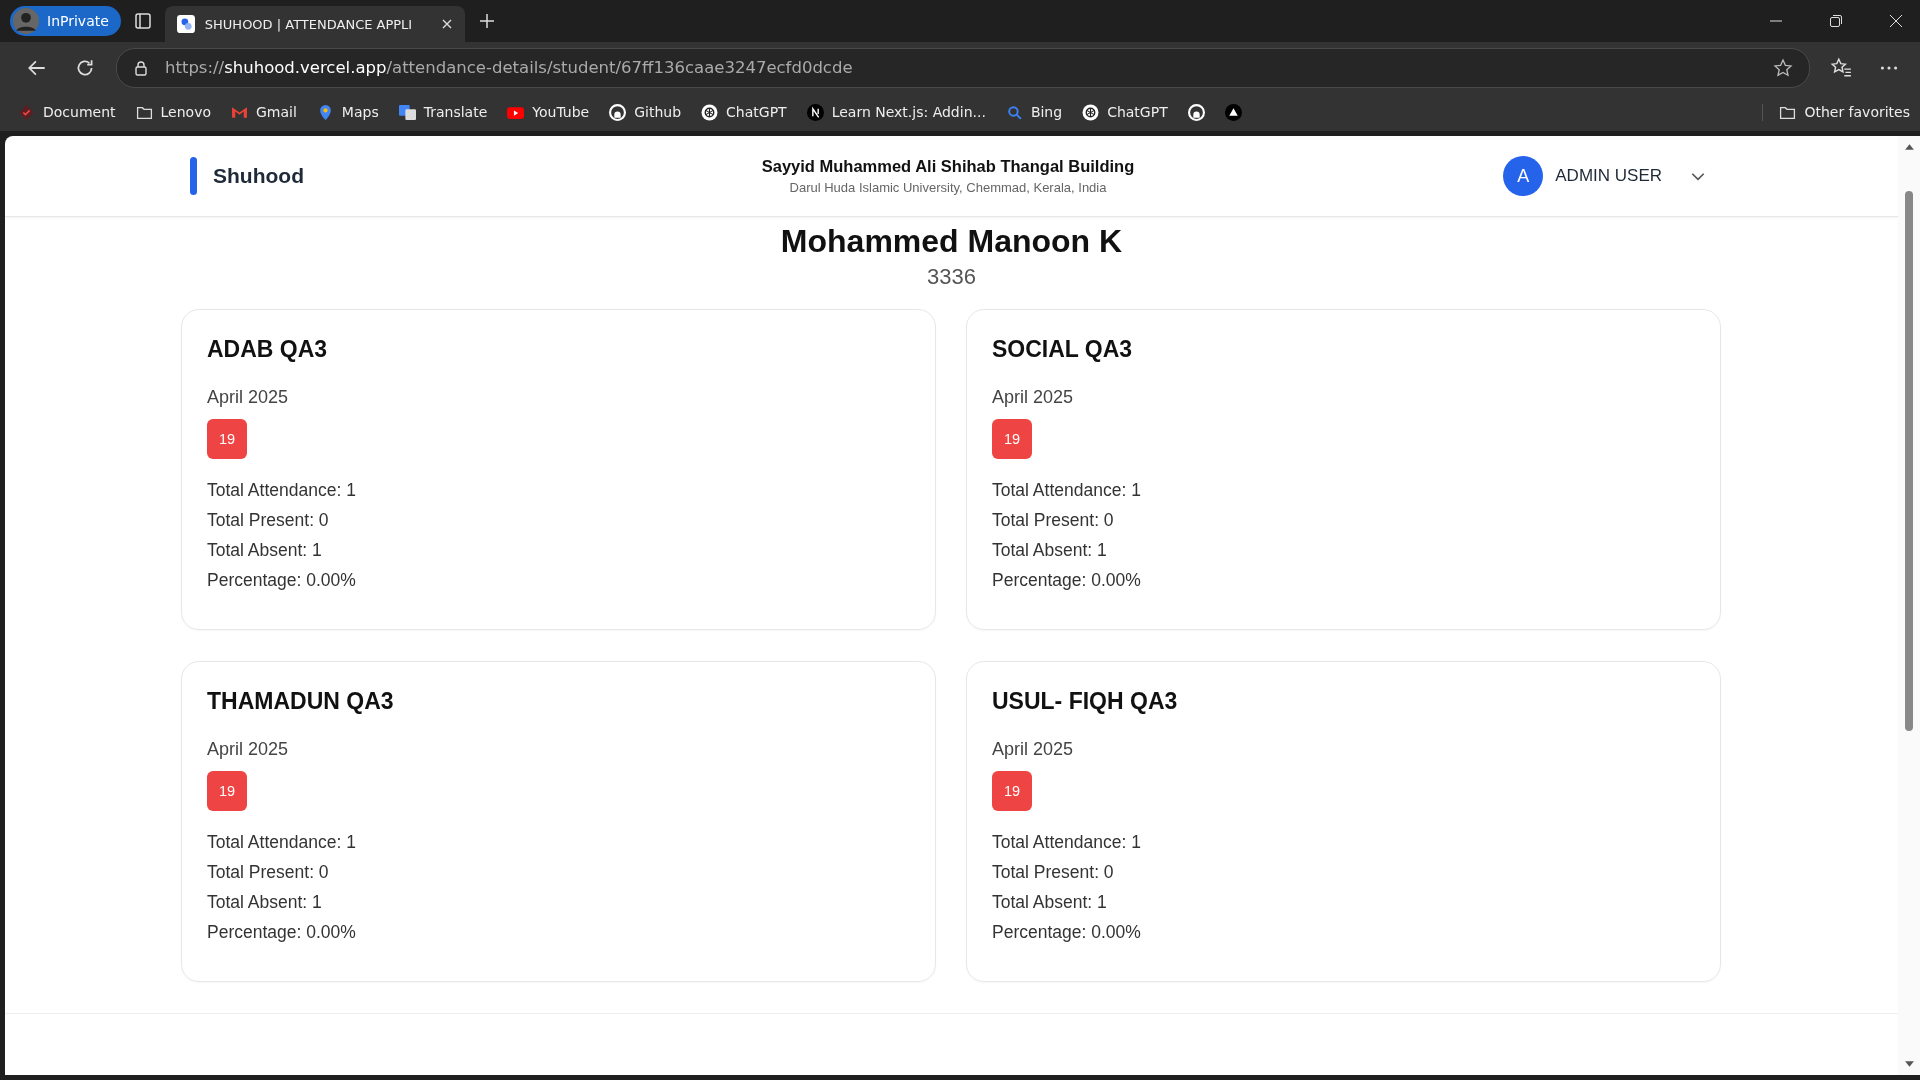 This screenshot has width=1920, height=1080. What do you see at coordinates (347, 112) in the screenshot?
I see `bookmark: Maps` at bounding box center [347, 112].